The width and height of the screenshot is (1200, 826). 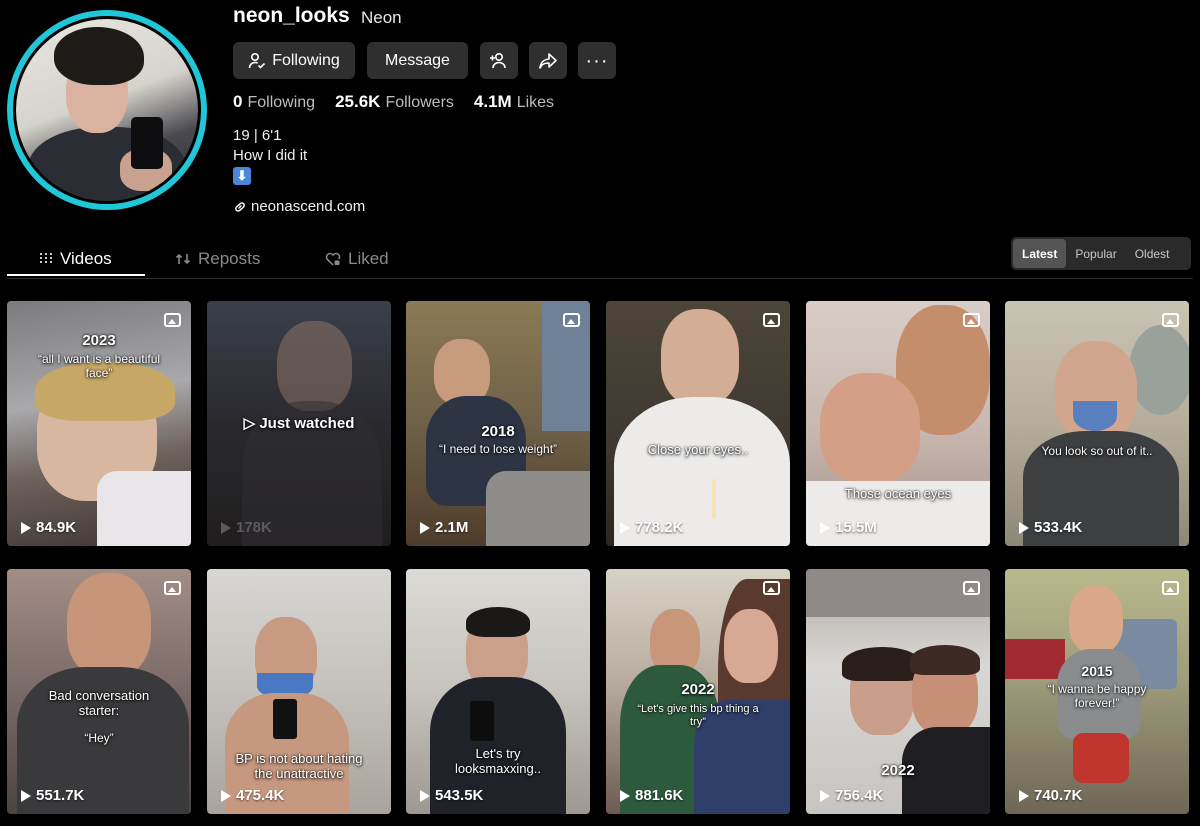 I want to click on video-caption: BP is not about hating the unattractive, so click(x=299, y=766).